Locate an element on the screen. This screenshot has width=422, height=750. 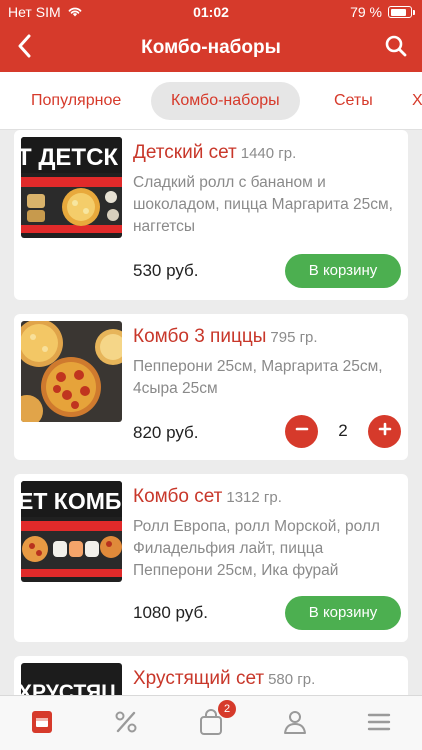
svg-text: ЕТ КОМБ is located at coordinates (71, 501).